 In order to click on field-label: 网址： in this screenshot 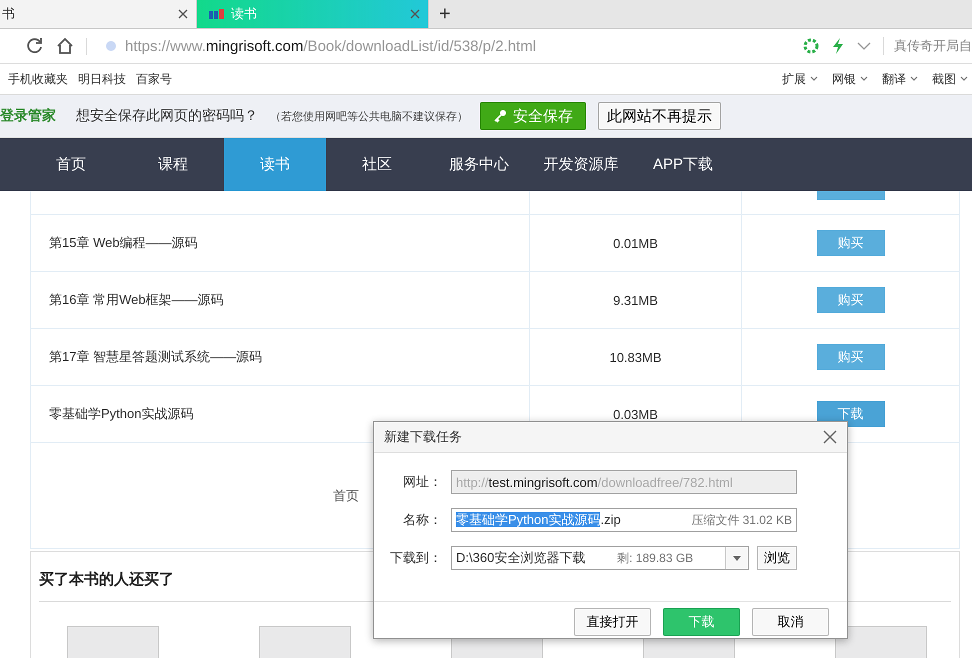, I will do `click(422, 482)`.